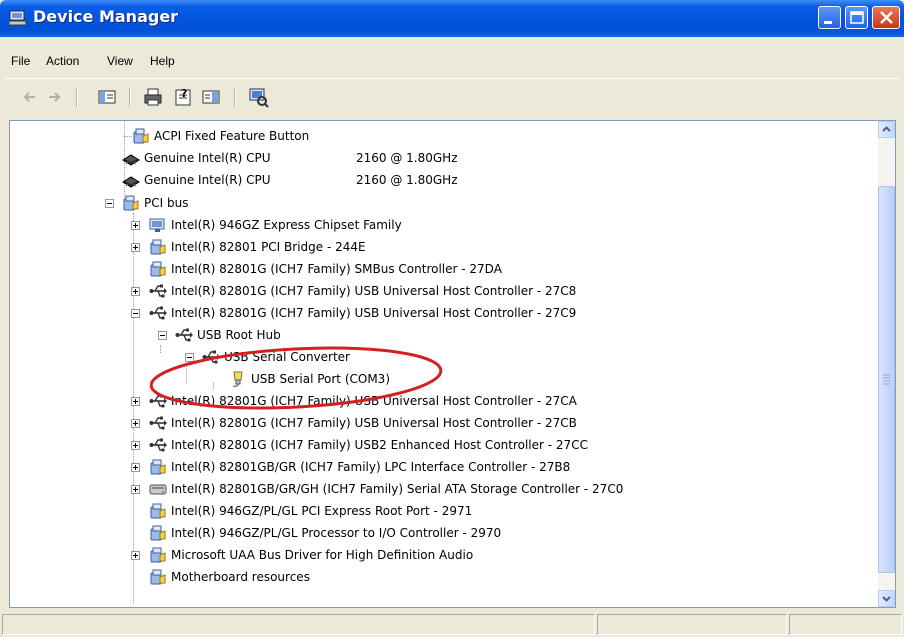 This screenshot has width=904, height=637. I want to click on scroll-down-button, so click(886, 598).